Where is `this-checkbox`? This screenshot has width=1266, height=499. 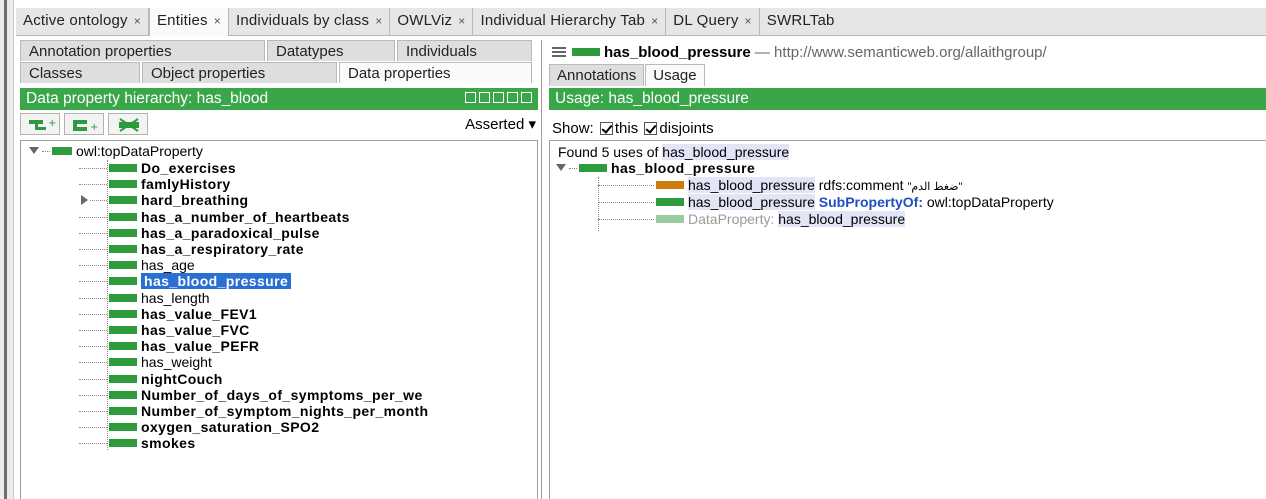 this-checkbox is located at coordinates (606, 128).